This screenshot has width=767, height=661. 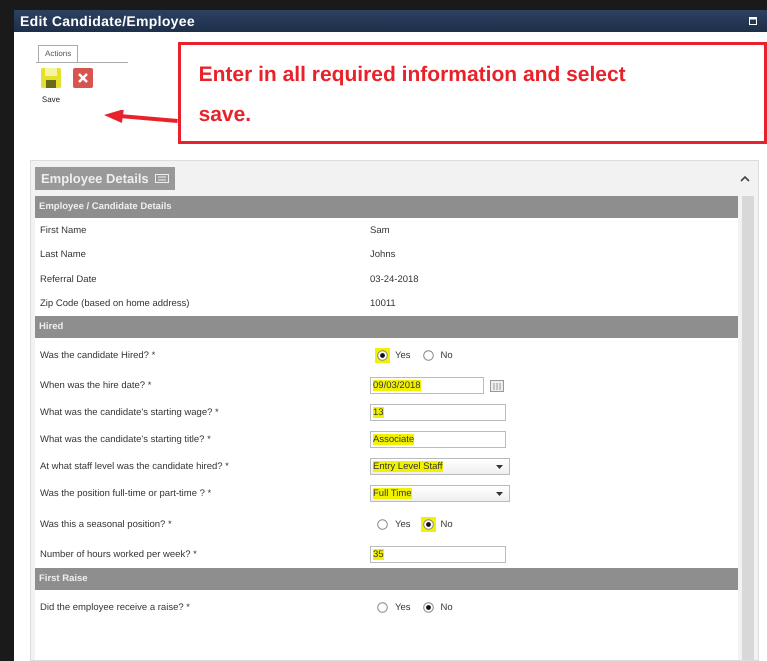 What do you see at coordinates (440, 493) in the screenshot?
I see `dropdown: Full Time` at bounding box center [440, 493].